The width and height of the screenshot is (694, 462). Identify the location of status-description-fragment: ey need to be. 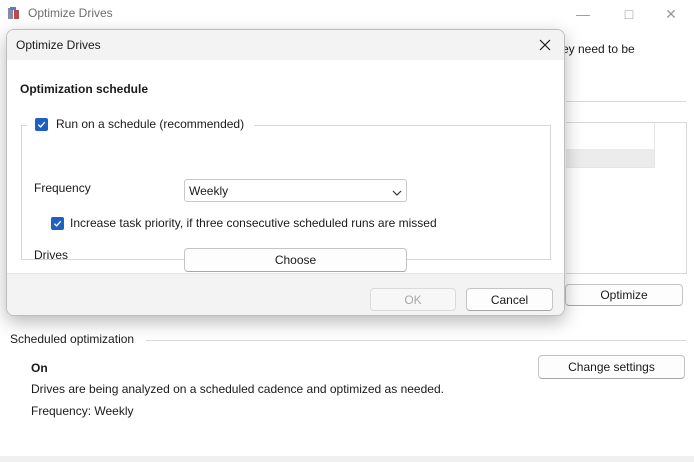
(598, 49).